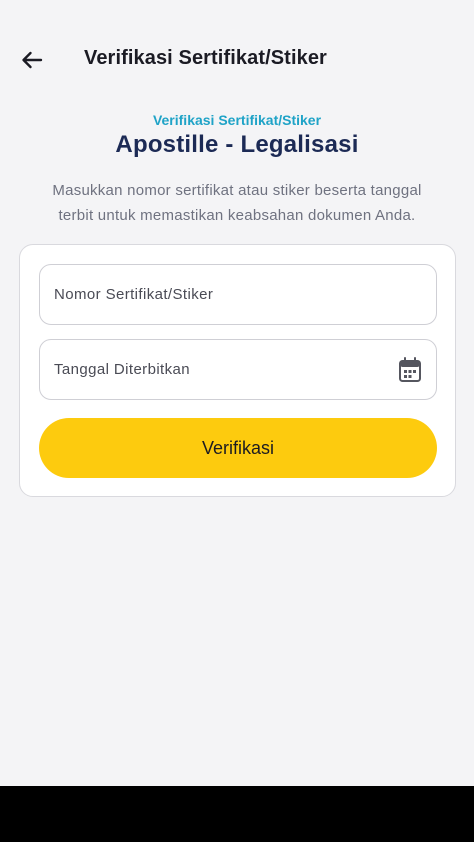 The image size is (474, 842). I want to click on issue-date-input: Tanggal Diterbitkan, so click(238, 369).